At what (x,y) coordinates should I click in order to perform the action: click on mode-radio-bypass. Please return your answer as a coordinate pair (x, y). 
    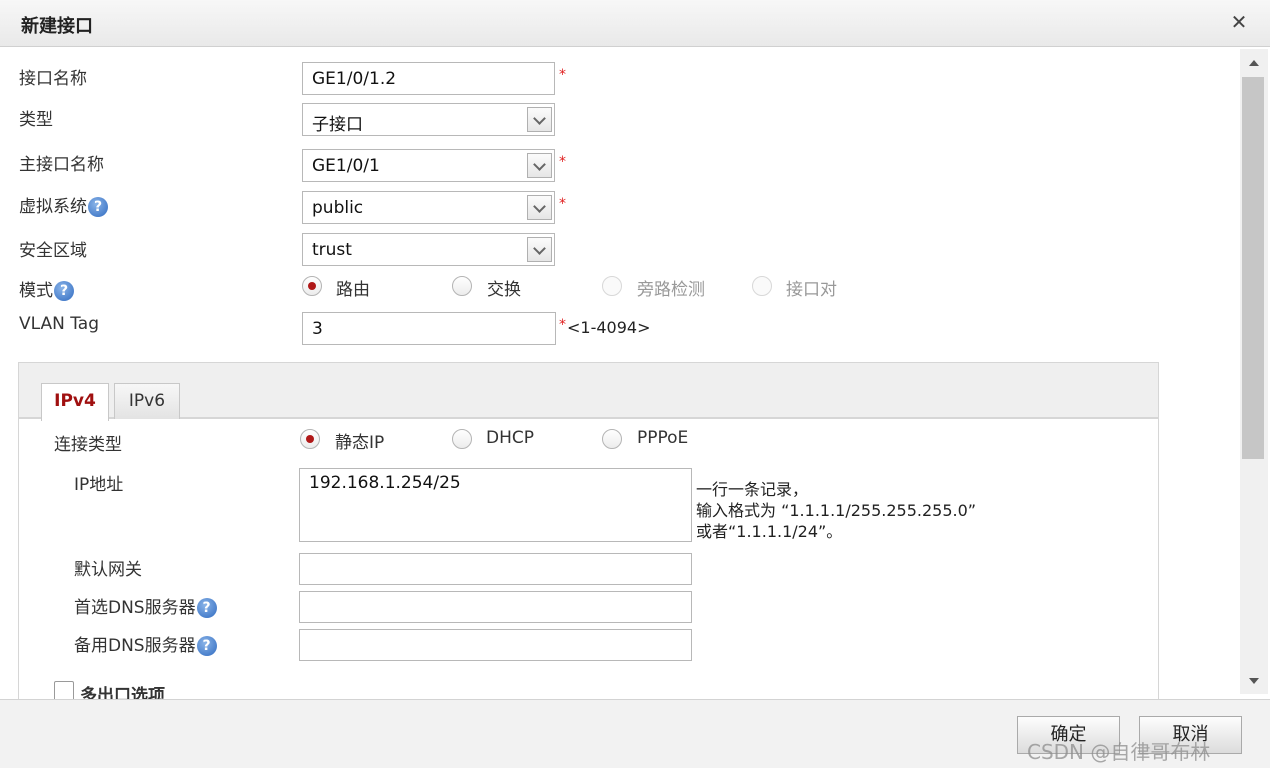
    Looking at the image, I should click on (612, 286).